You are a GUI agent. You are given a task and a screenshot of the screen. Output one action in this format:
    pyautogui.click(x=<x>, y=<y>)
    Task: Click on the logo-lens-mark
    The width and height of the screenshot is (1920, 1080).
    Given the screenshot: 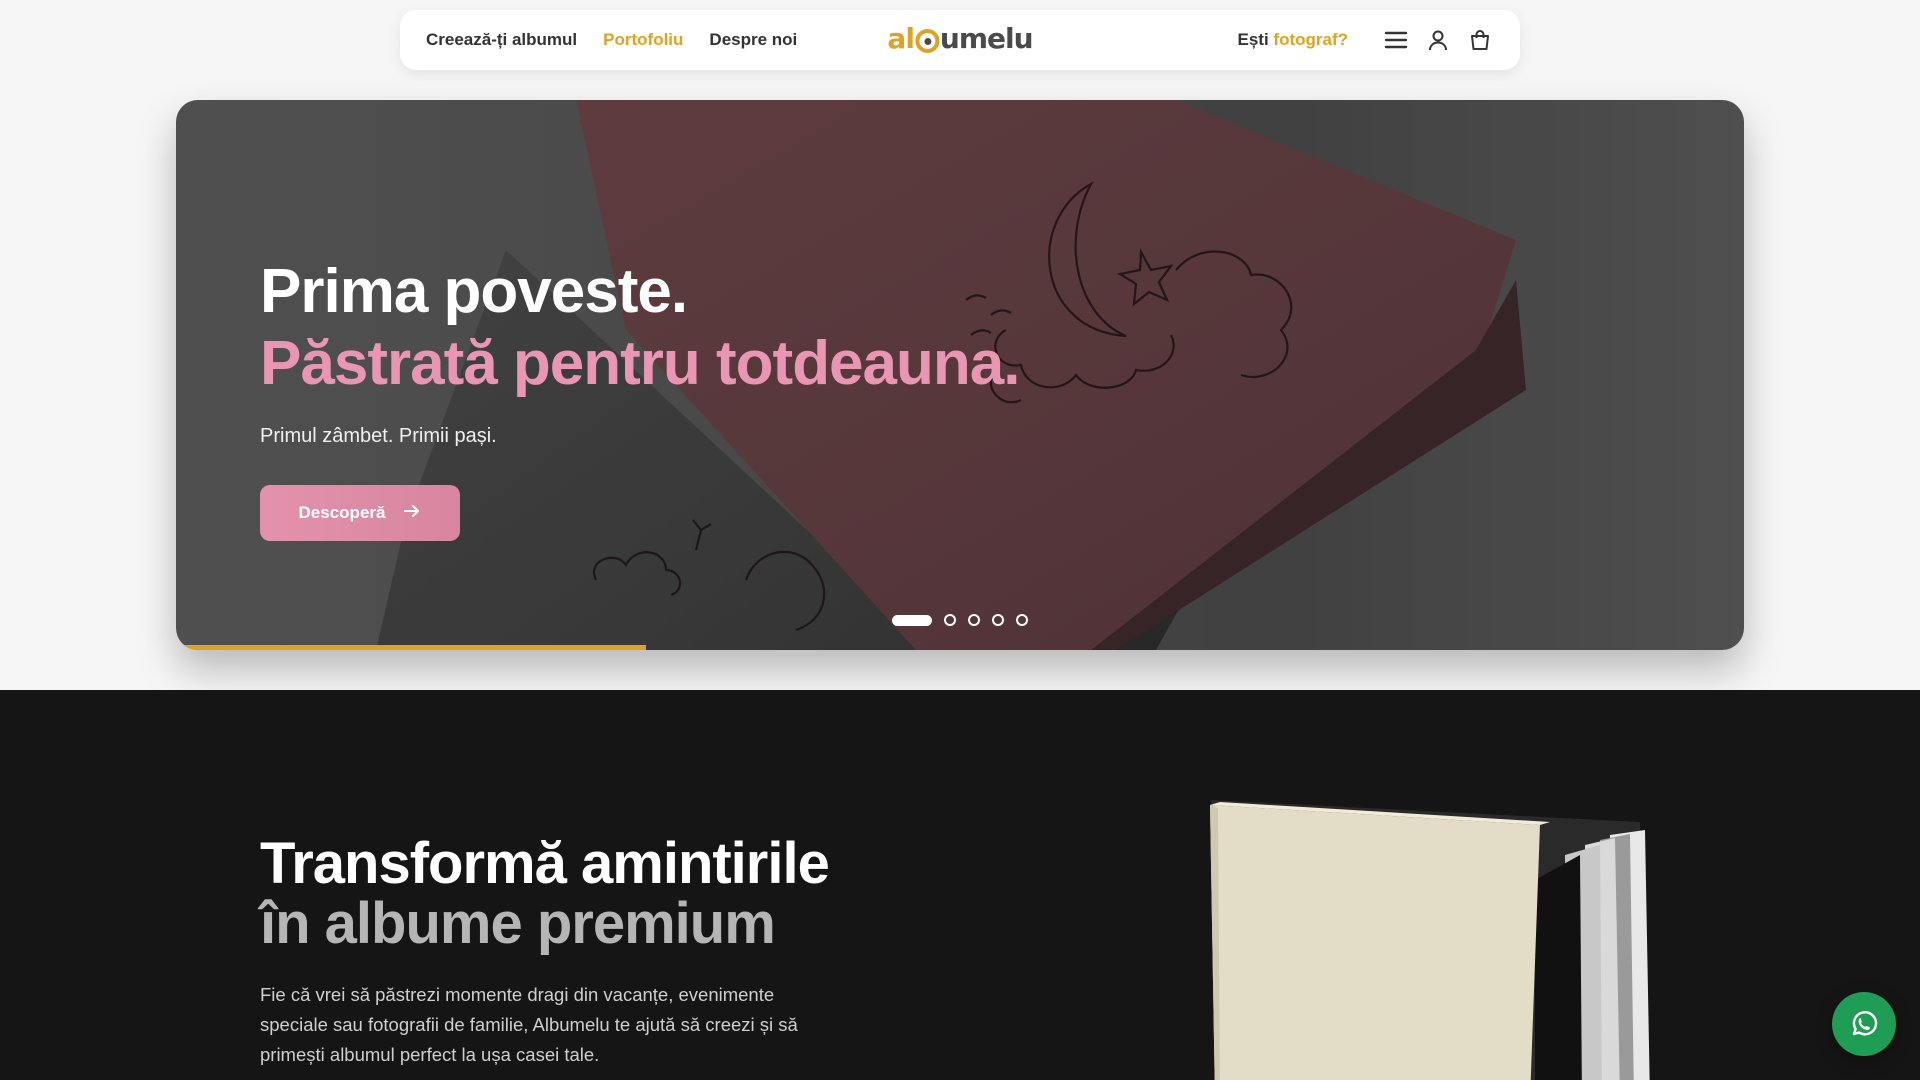 What is the action you would take?
    pyautogui.click(x=926, y=40)
    